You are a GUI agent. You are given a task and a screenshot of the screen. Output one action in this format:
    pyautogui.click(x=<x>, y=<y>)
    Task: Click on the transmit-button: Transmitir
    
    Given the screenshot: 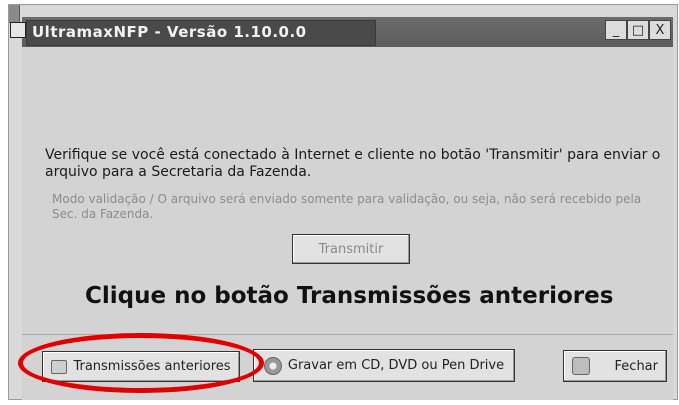 What is the action you would take?
    pyautogui.click(x=351, y=249)
    